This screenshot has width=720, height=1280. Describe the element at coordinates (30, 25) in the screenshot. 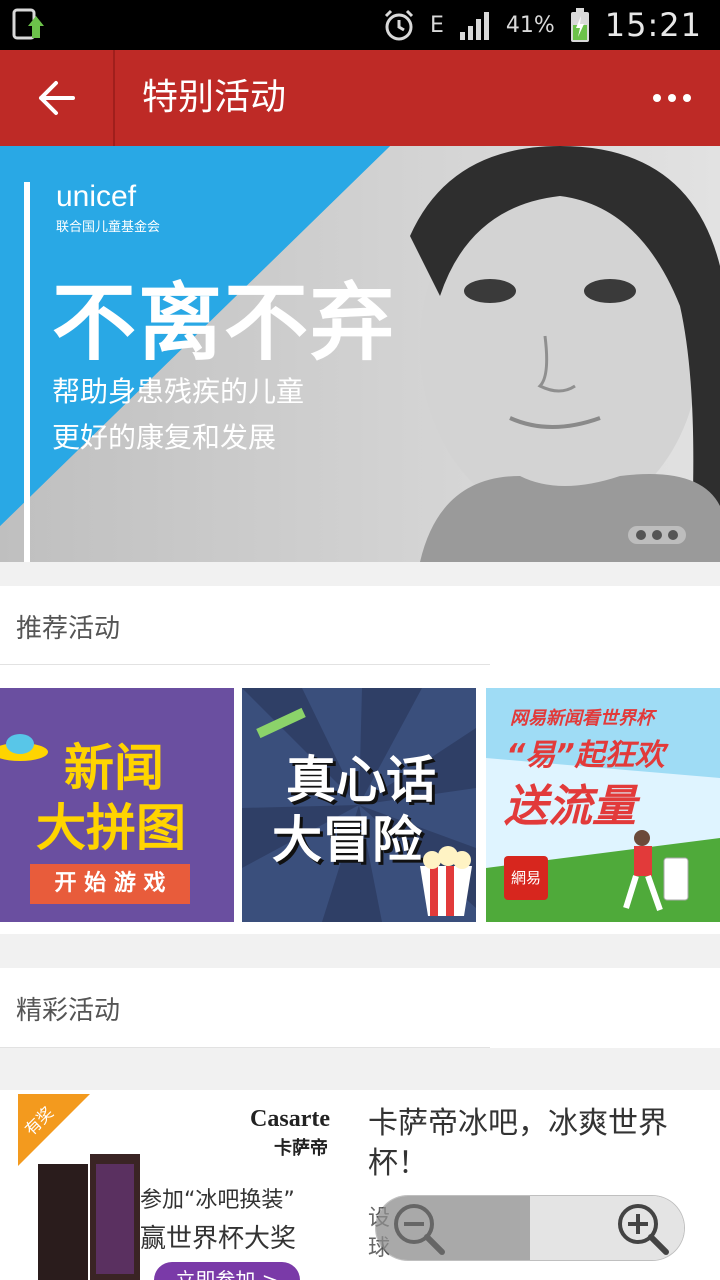

I see `download-notification-icon` at that location.